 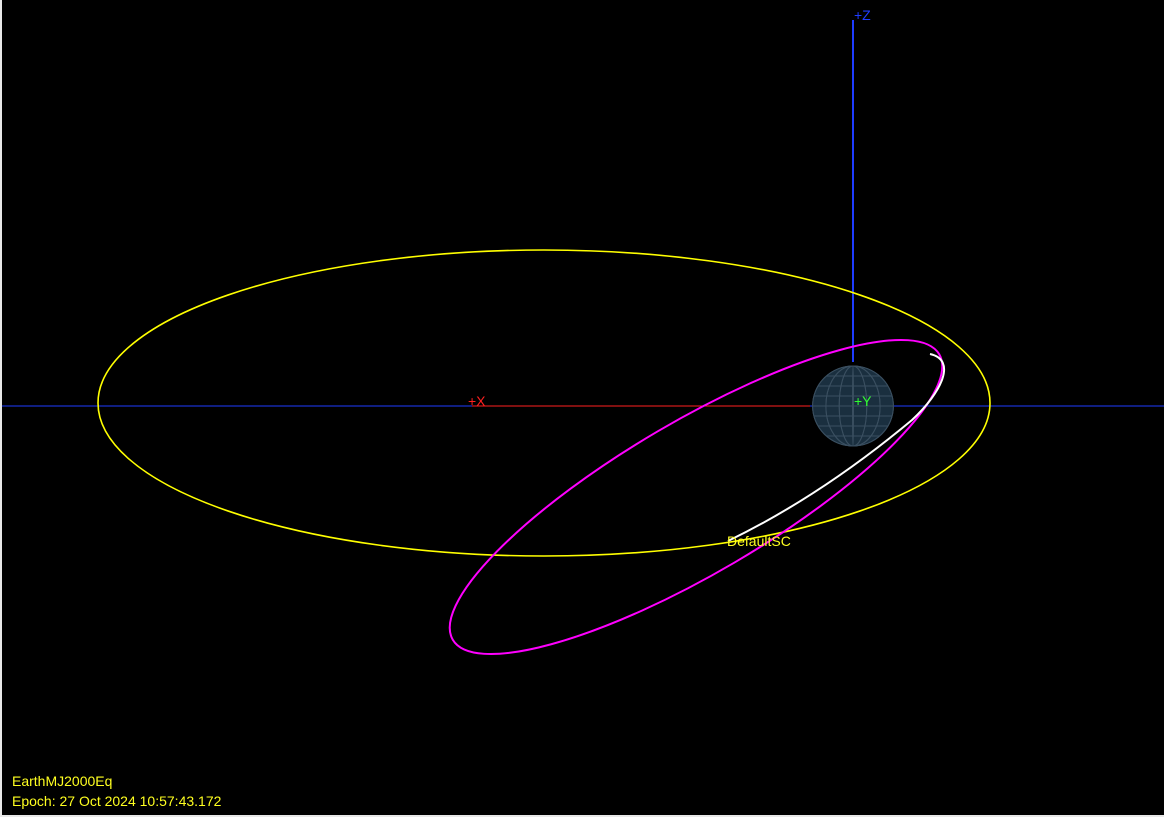 I want to click on earth-grid, so click(x=853, y=406).